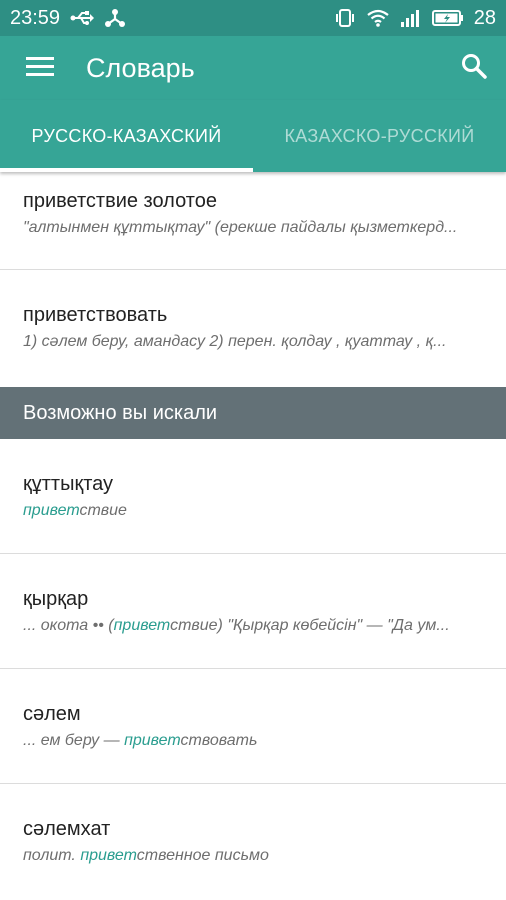 The width and height of the screenshot is (506, 900). I want to click on vibrate-icon, so click(345, 18).